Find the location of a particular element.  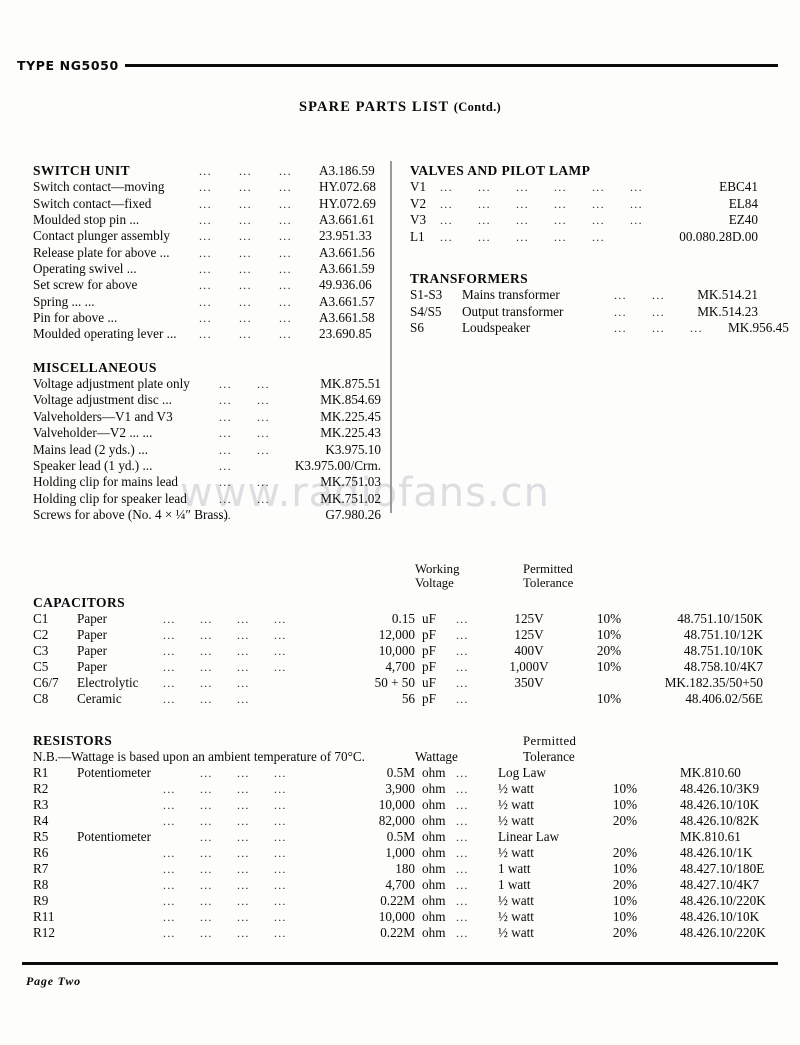

transformer-row: S6 Loudspeaker......... MK.956.45 is located at coordinates (599, 328).